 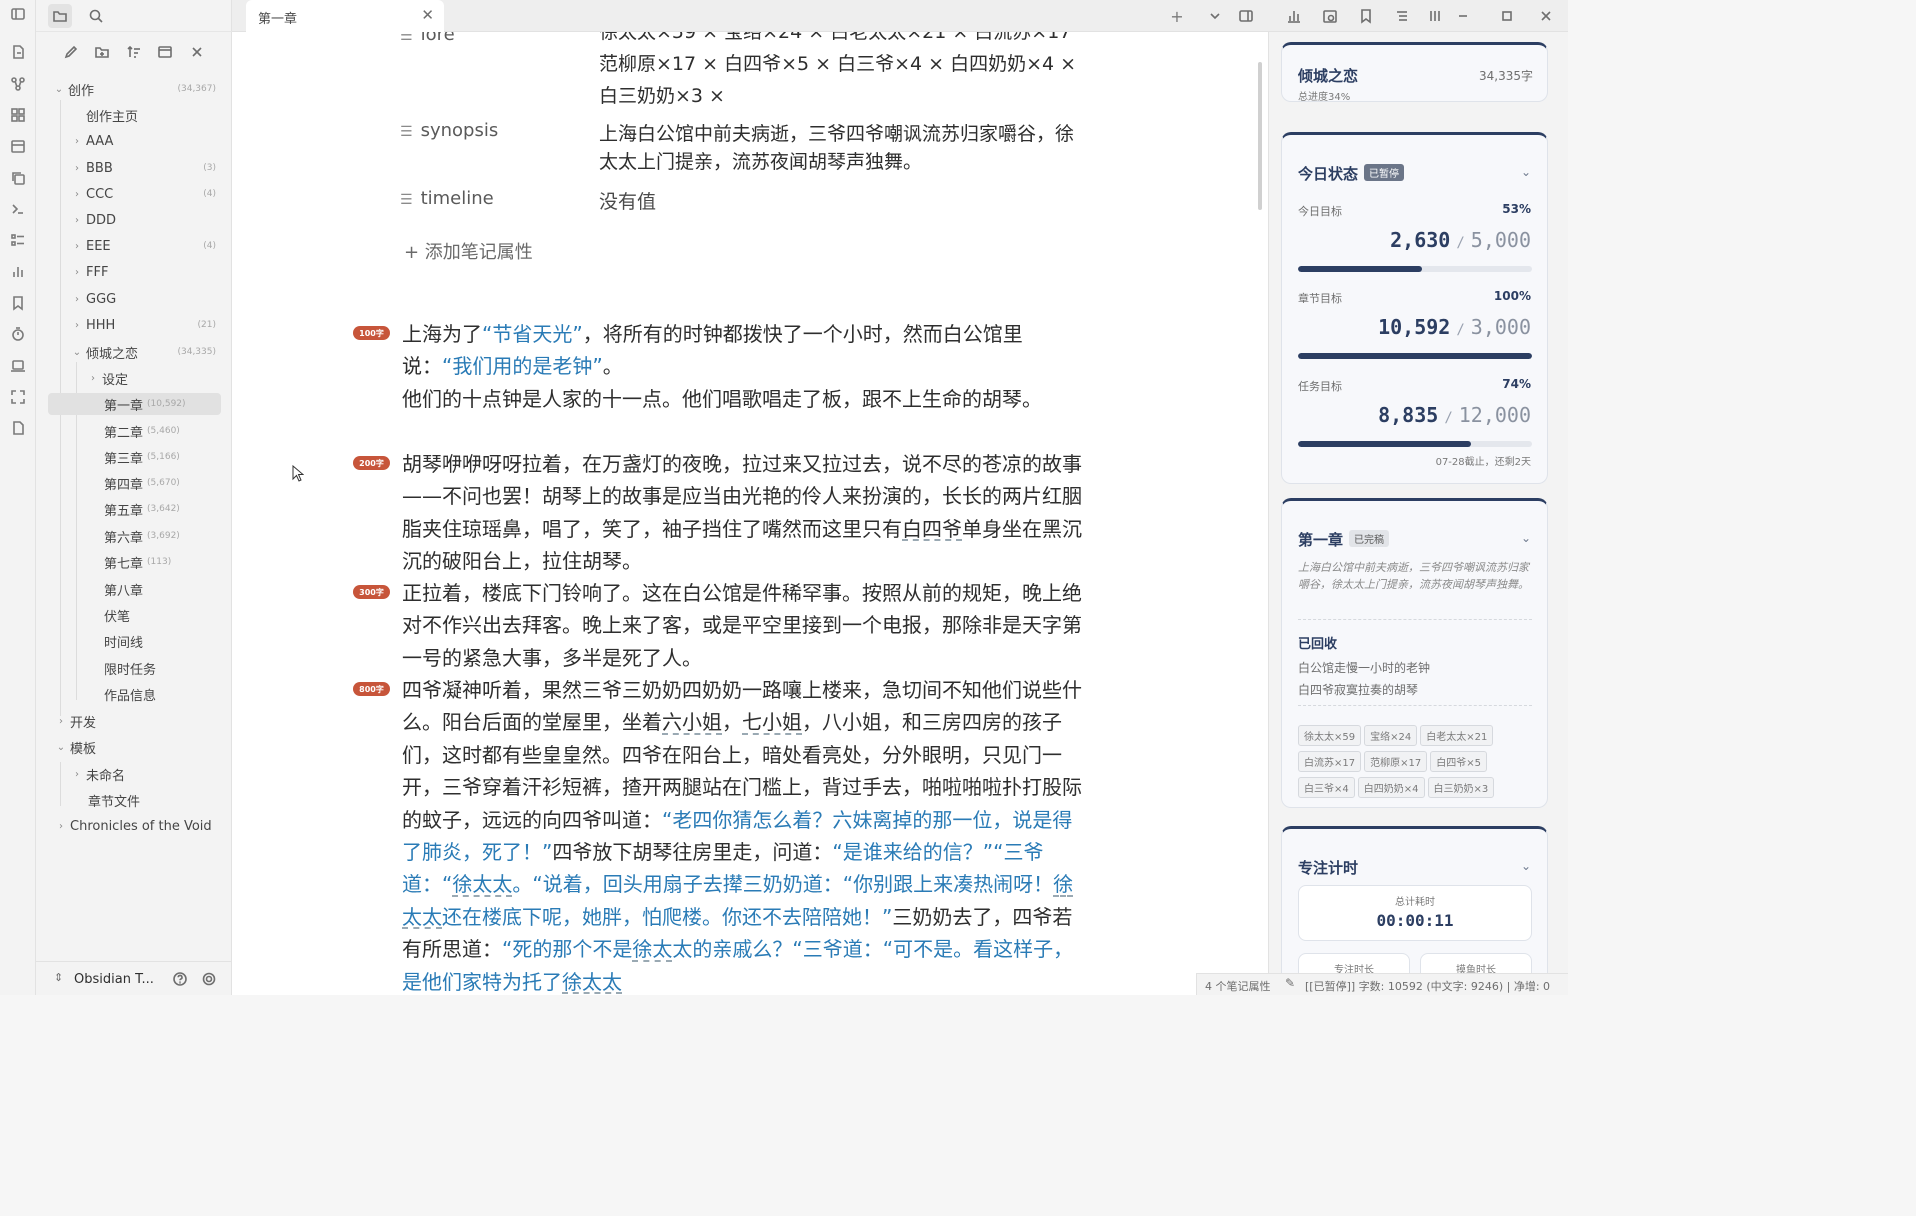 I want to click on book-card: 倾城之恋 34,335字 总进度34%, so click(x=1414, y=72).